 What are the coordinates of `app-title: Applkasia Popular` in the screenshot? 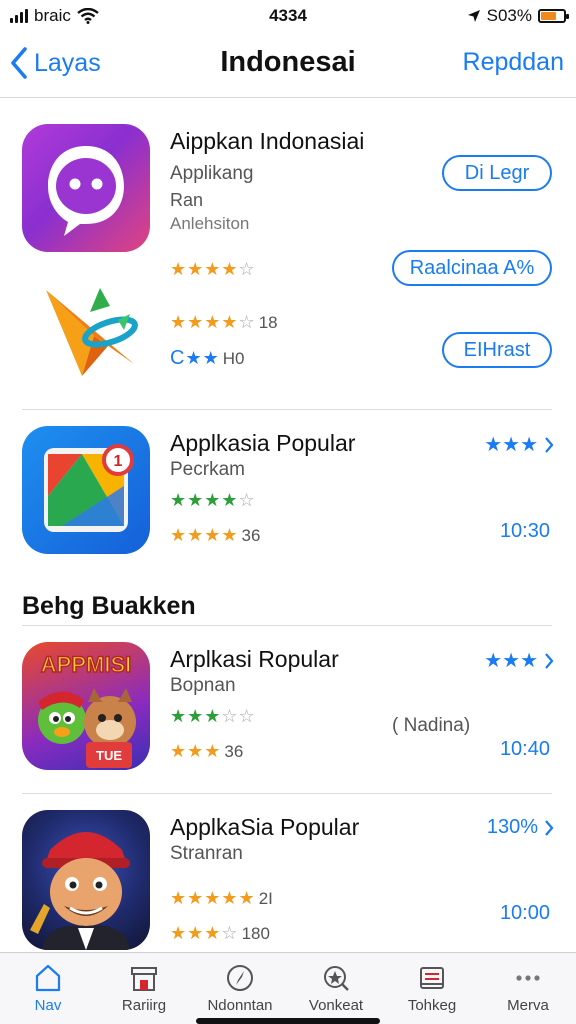 It's located at (263, 443).